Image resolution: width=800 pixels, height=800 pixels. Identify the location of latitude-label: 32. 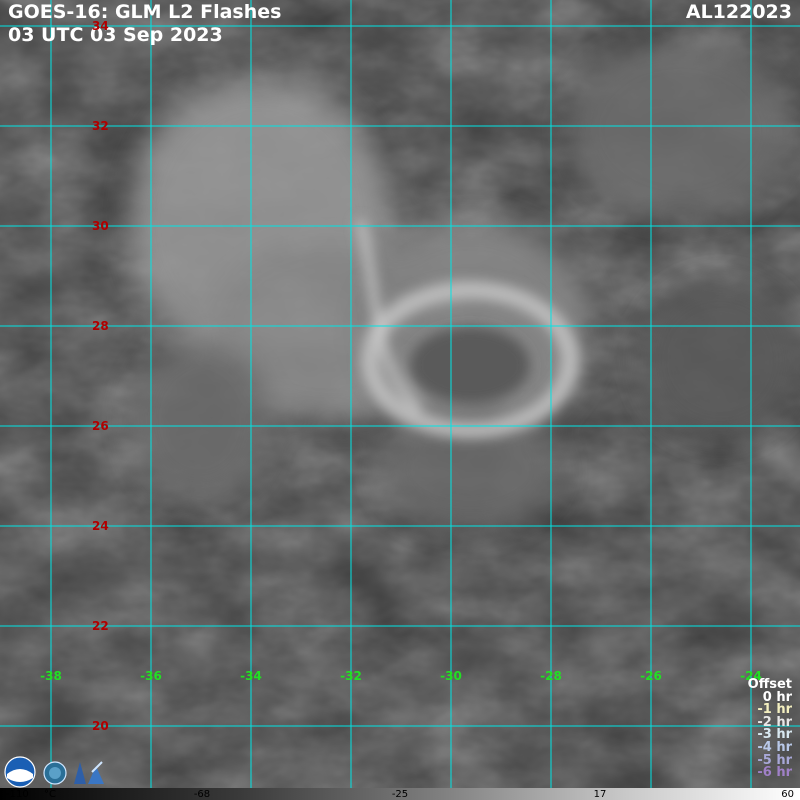
(100, 126).